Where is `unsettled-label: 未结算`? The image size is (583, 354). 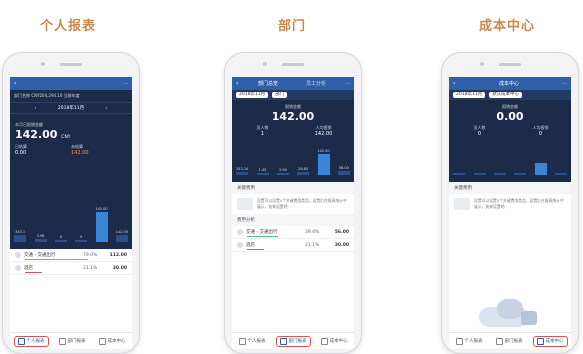 unsettled-label: 未结算 is located at coordinates (77, 146).